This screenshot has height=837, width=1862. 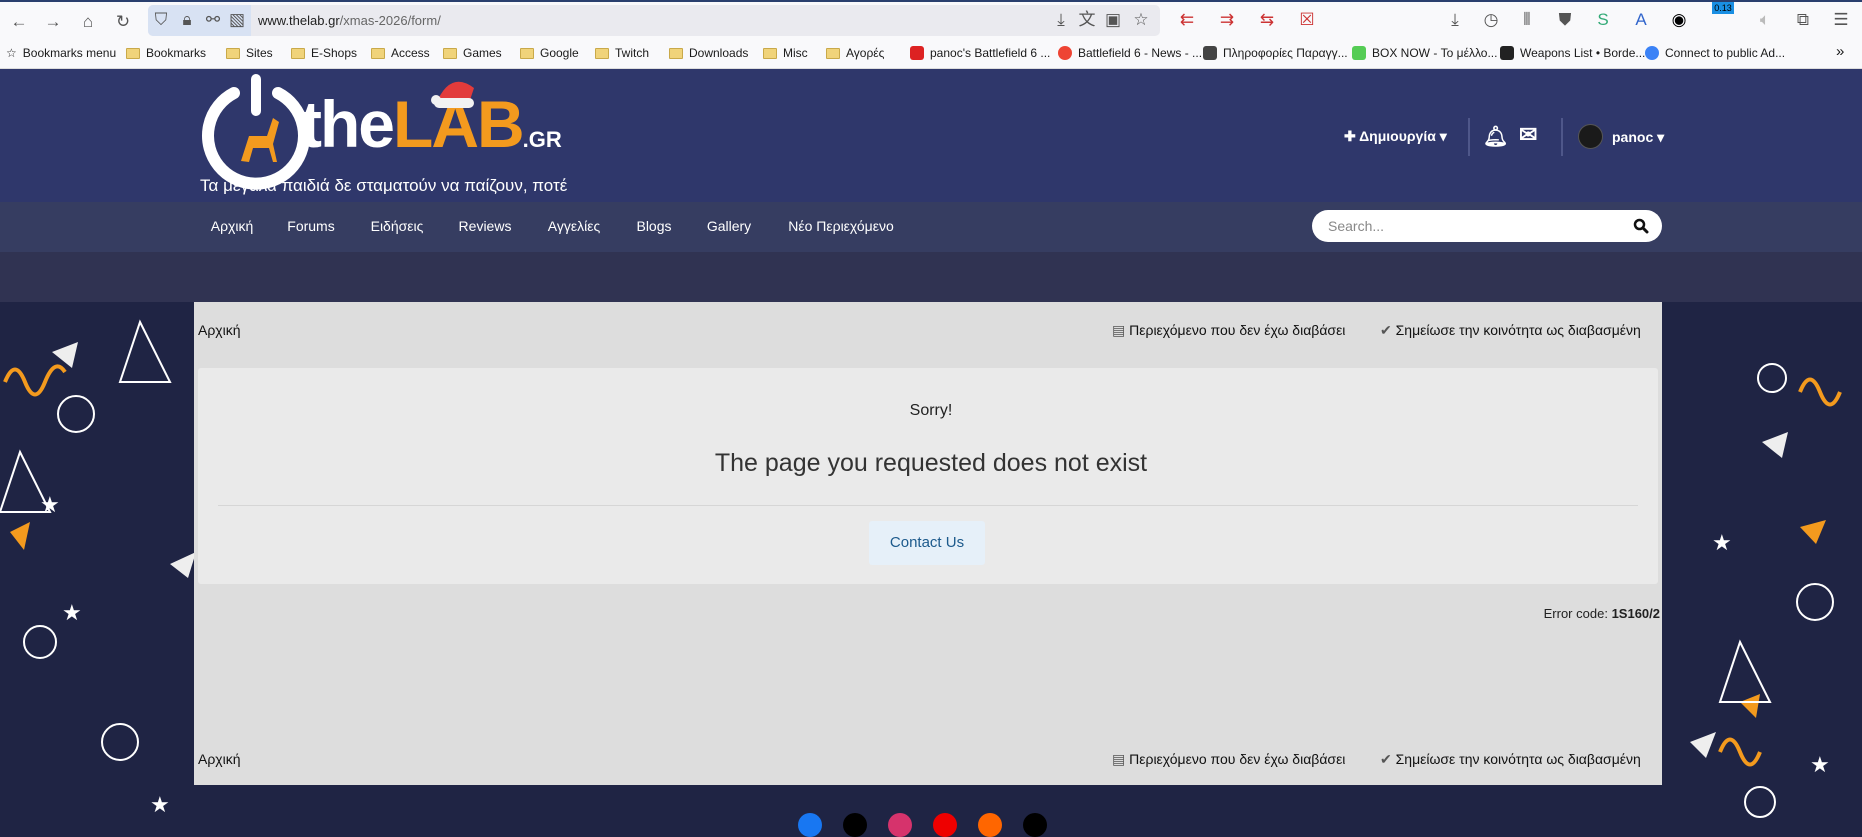 I want to click on reload-icon: ↻, so click(x=123, y=22).